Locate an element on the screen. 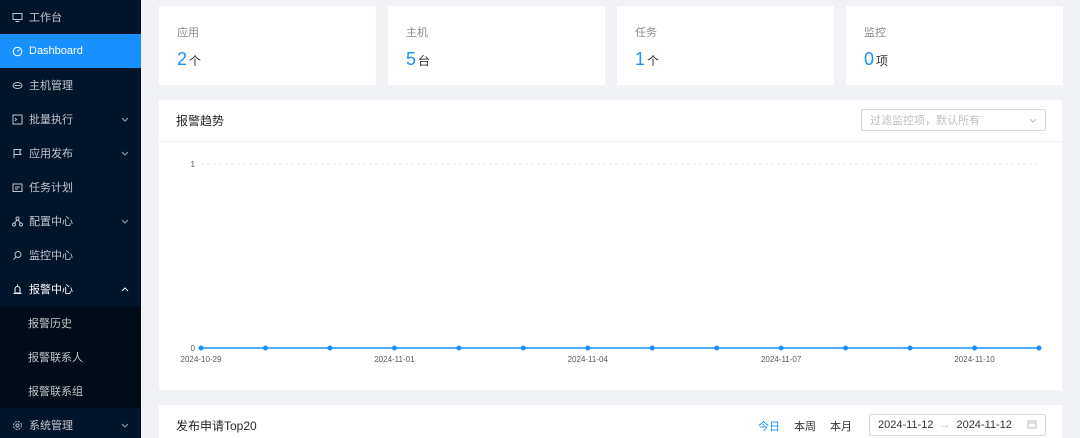  menu-label: 配置中心 is located at coordinates (51, 222).